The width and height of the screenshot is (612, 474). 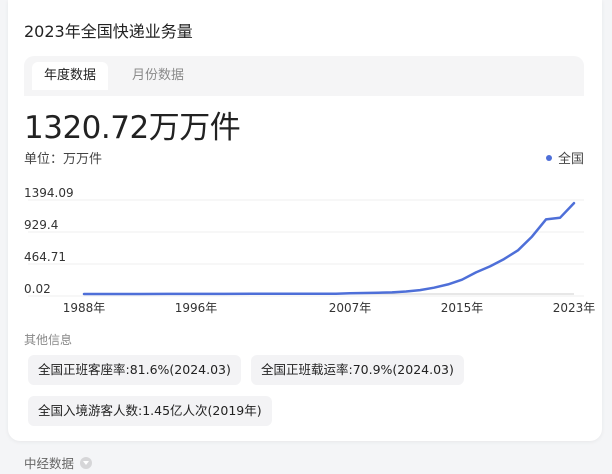 I want to click on card-title: 2023年全国快递业务量, so click(x=108, y=31).